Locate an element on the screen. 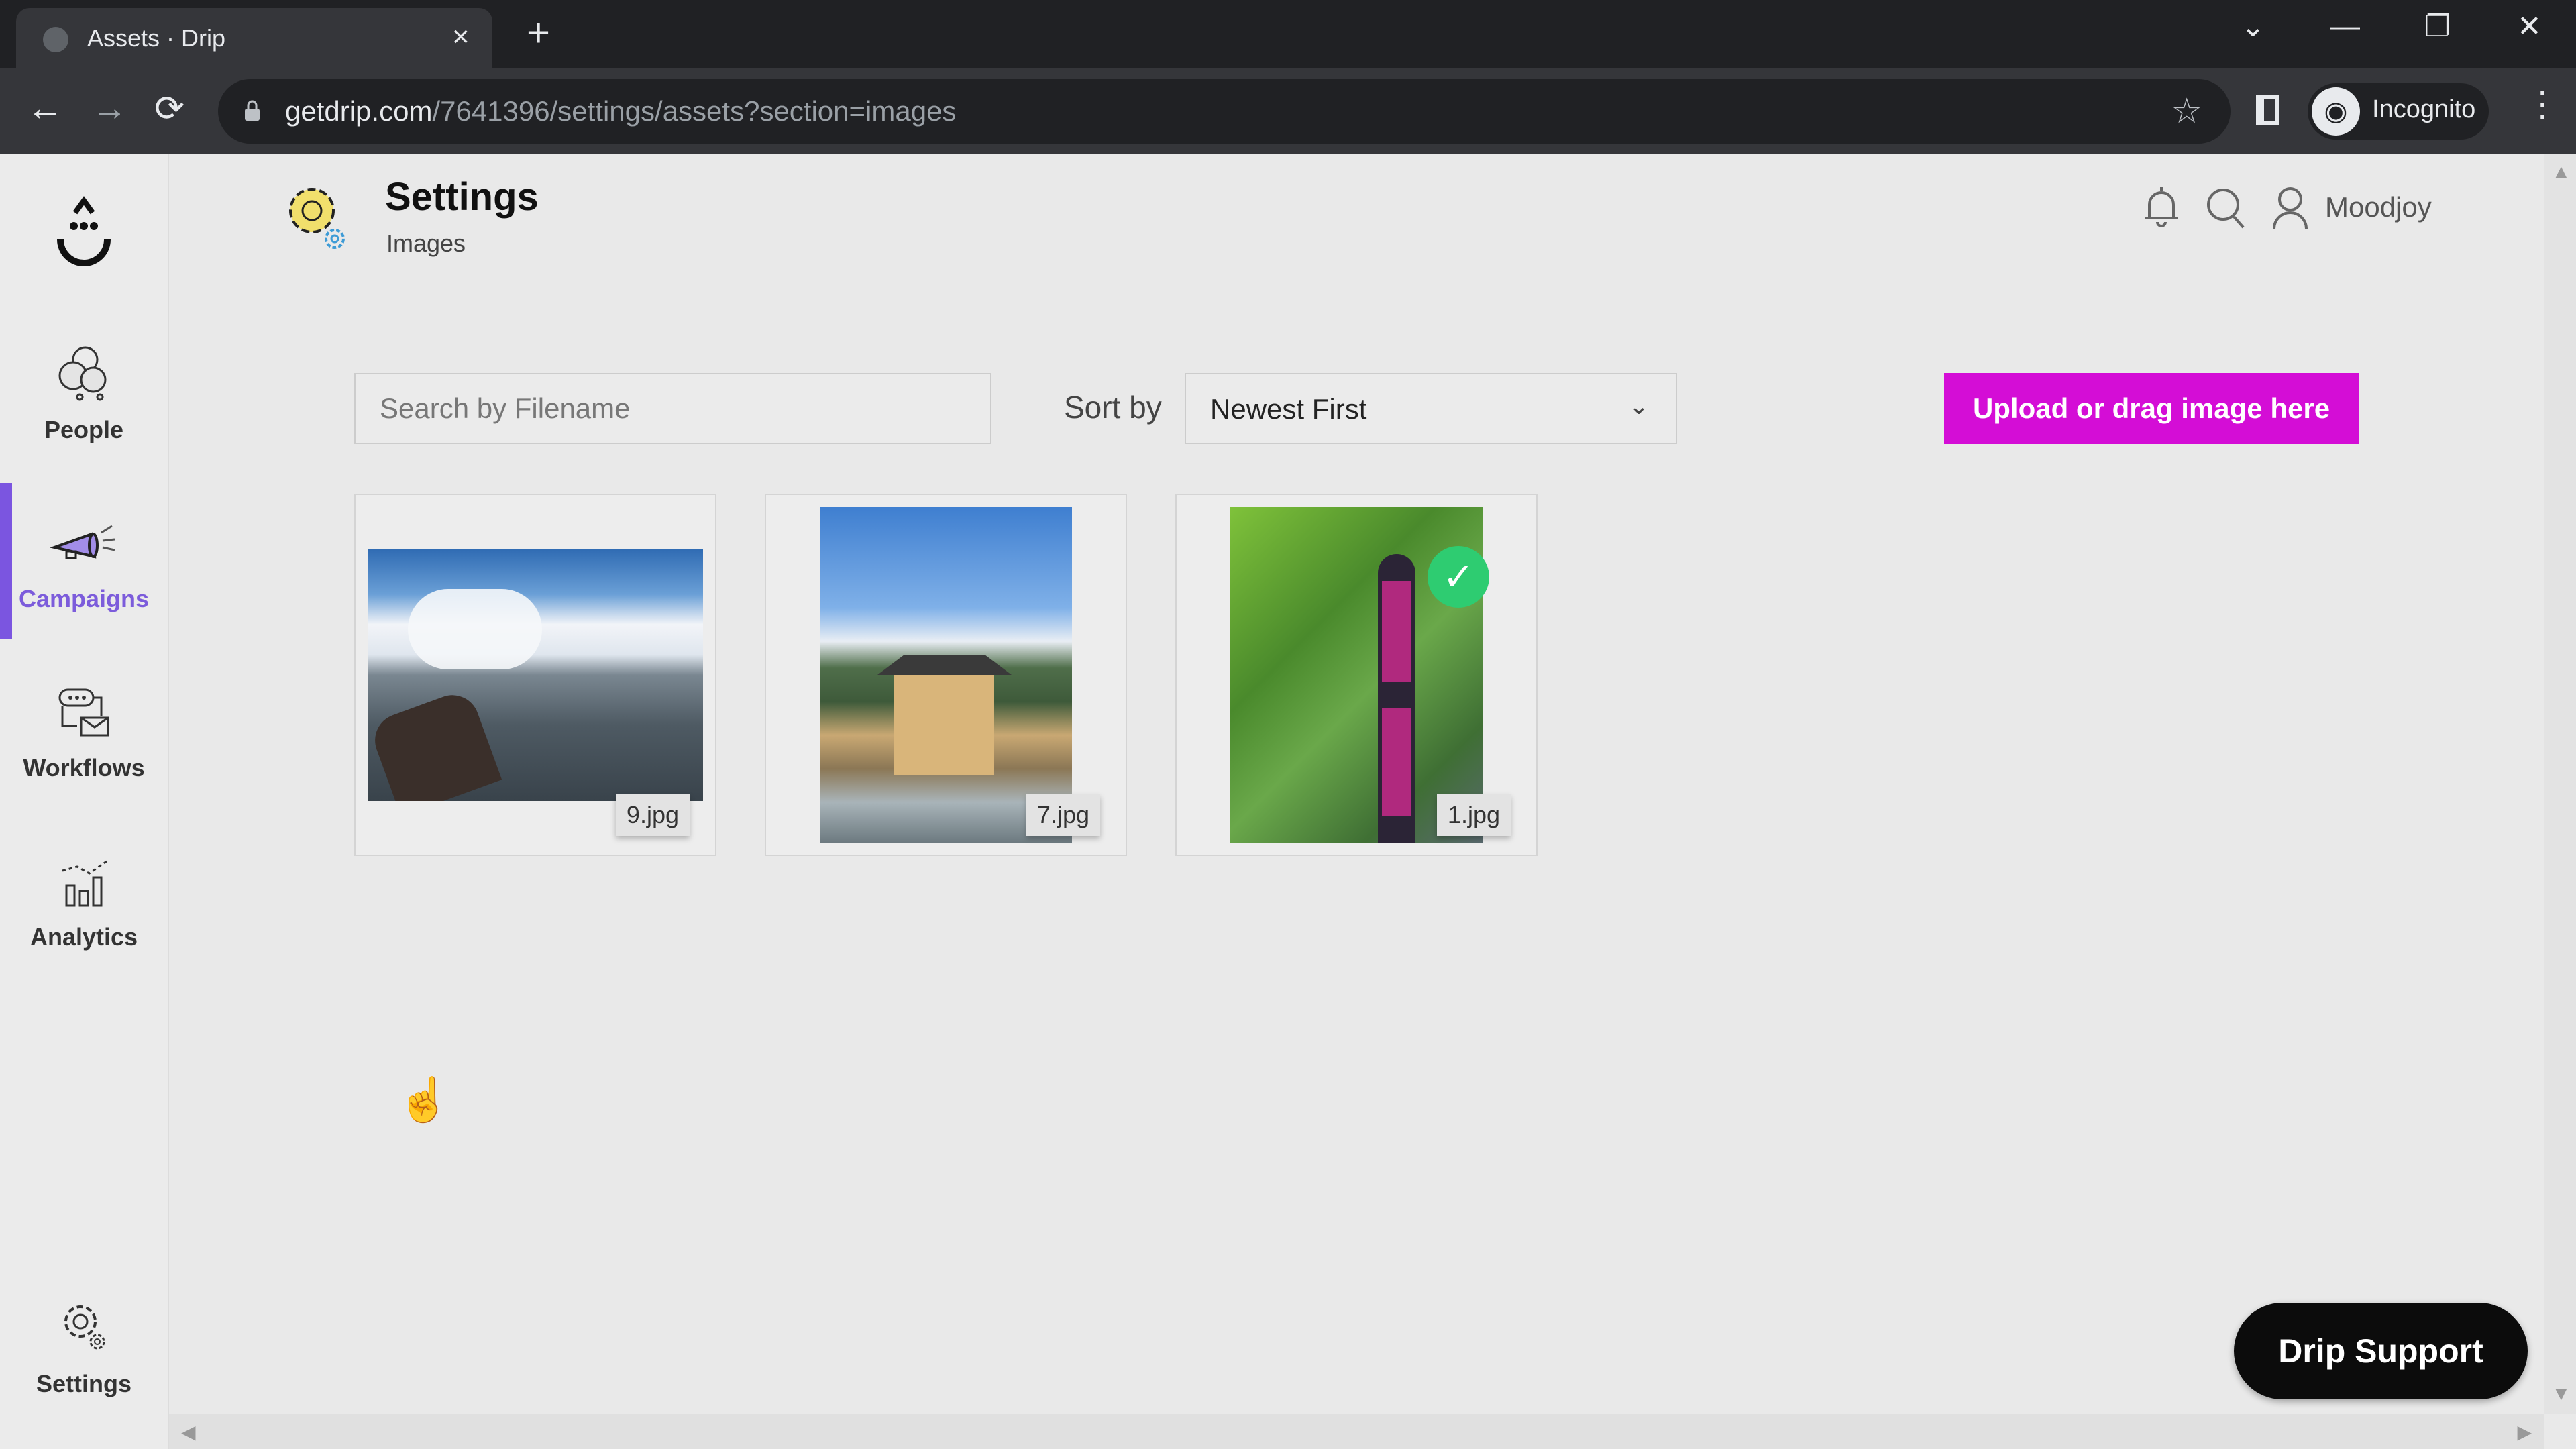  side-panel-icon is located at coordinates (2267, 110).